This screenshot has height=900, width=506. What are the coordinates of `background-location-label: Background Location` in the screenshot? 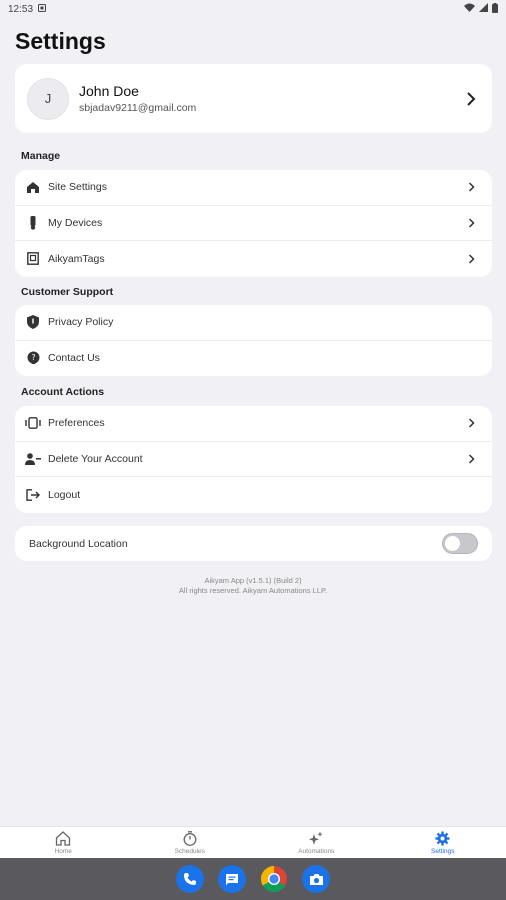 It's located at (78, 543).